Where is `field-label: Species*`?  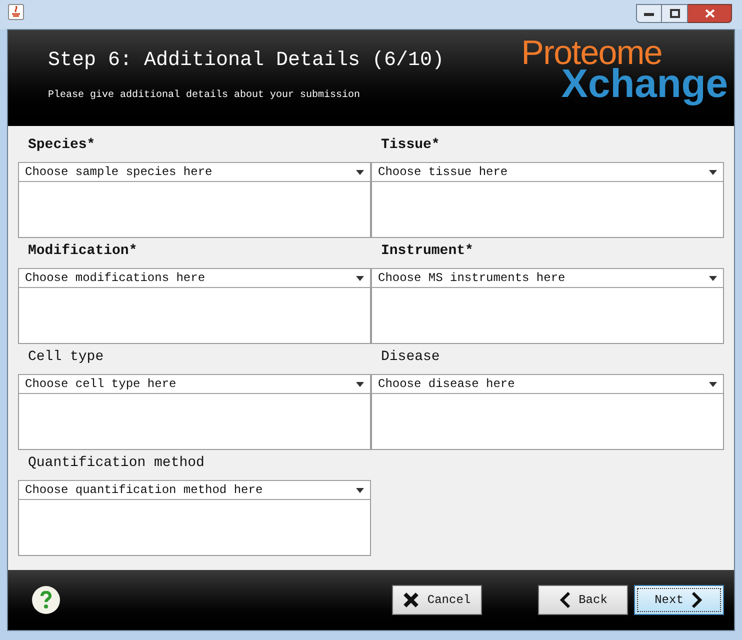
field-label: Species* is located at coordinates (62, 145).